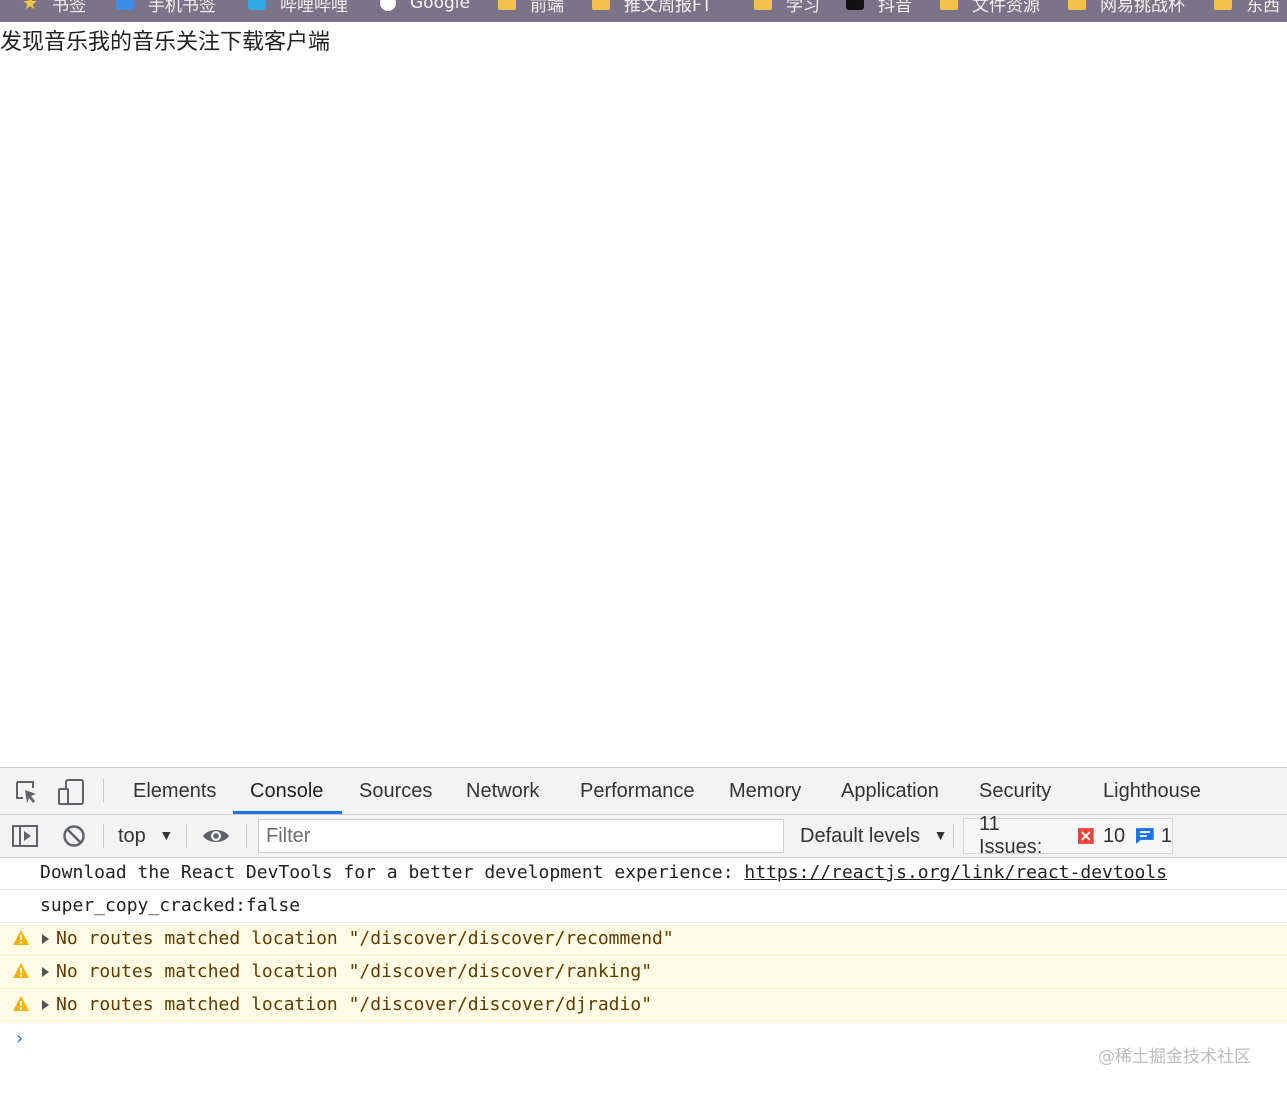  I want to click on tab-application: Application, so click(890, 791).